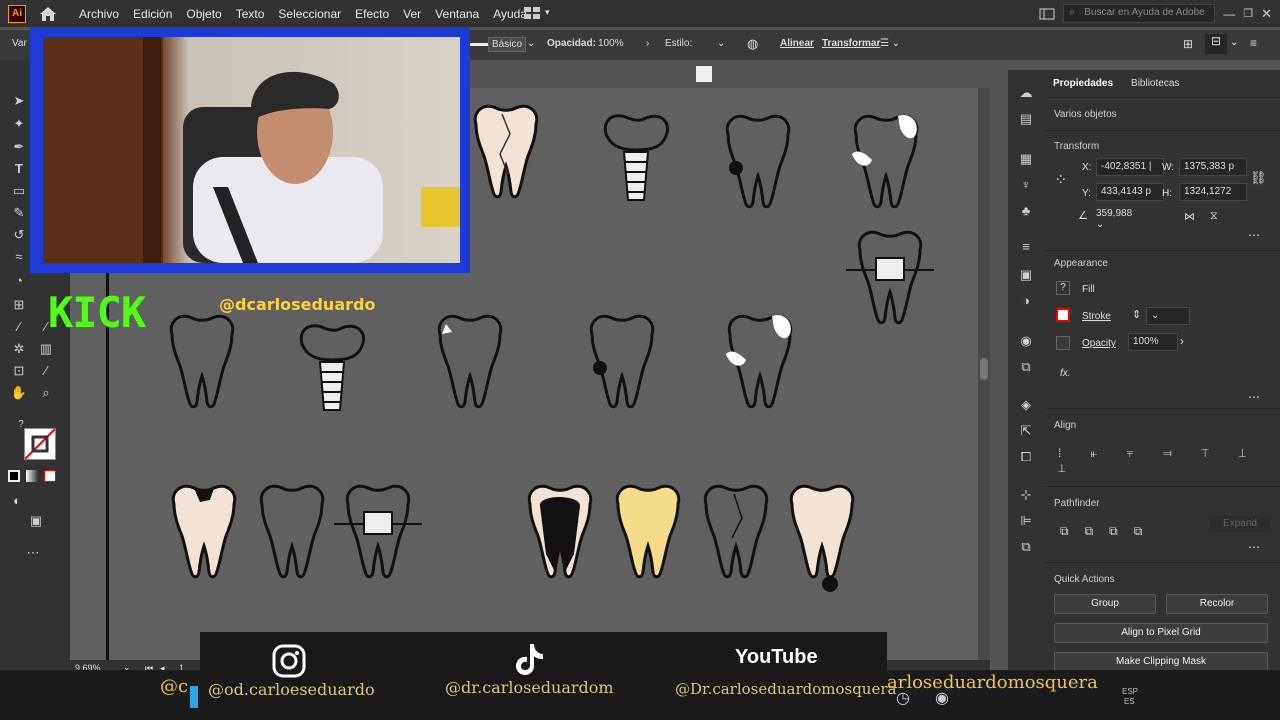 The height and width of the screenshot is (720, 1280). What do you see at coordinates (1026, 185) in the screenshot?
I see `brushes-icon: ♆` at bounding box center [1026, 185].